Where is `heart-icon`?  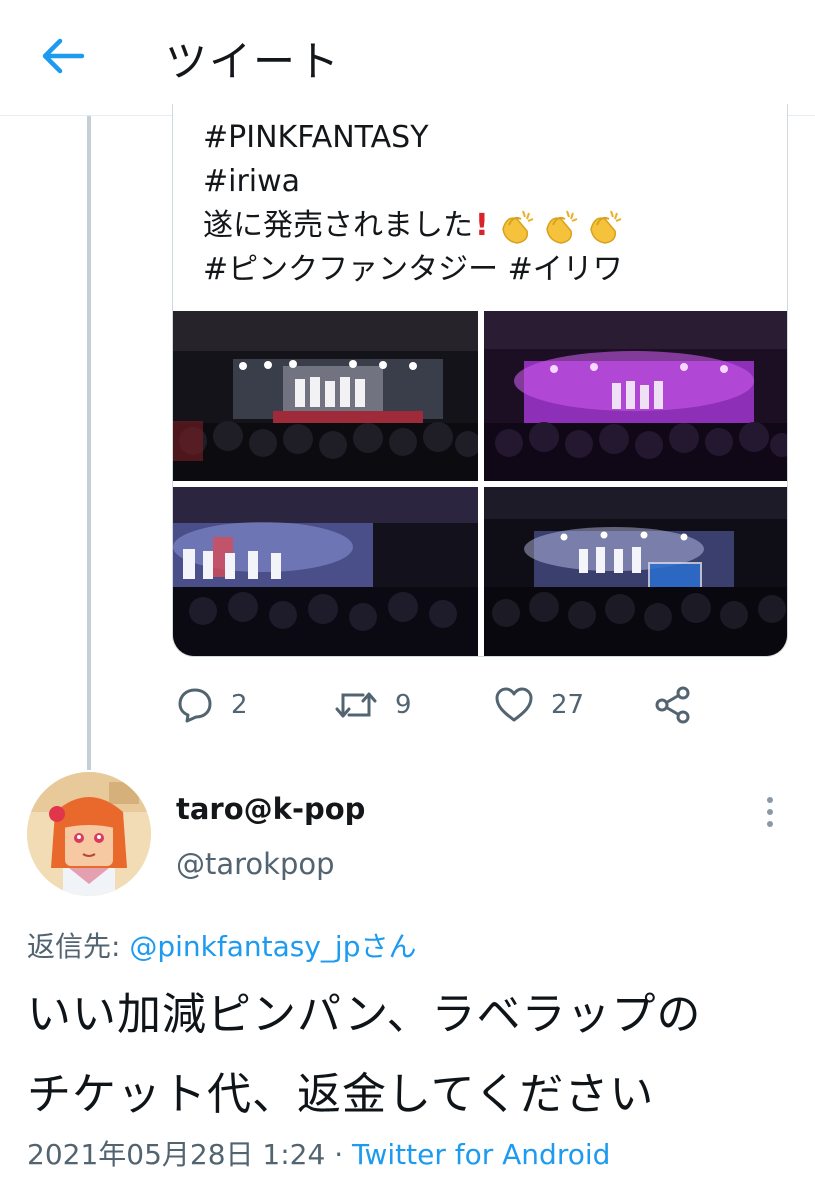 heart-icon is located at coordinates (514, 704).